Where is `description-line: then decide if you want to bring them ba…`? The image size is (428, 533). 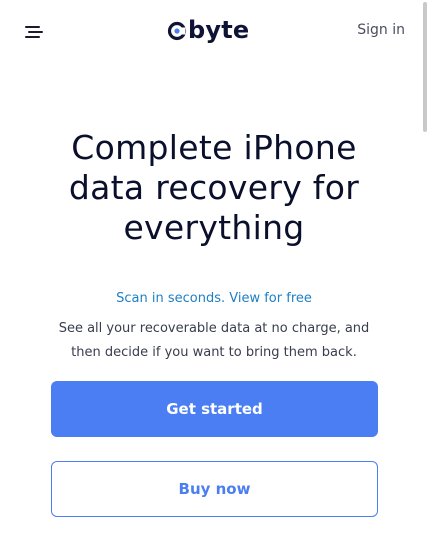
description-line: then decide if you want to bring them ba… is located at coordinates (214, 352).